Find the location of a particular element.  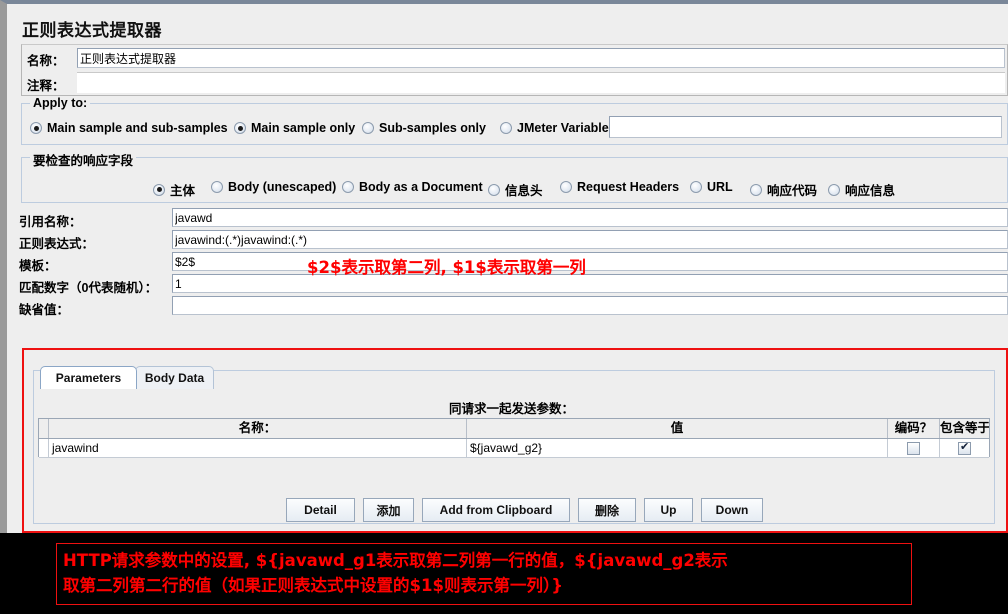

radio-url: URL is located at coordinates (711, 187).